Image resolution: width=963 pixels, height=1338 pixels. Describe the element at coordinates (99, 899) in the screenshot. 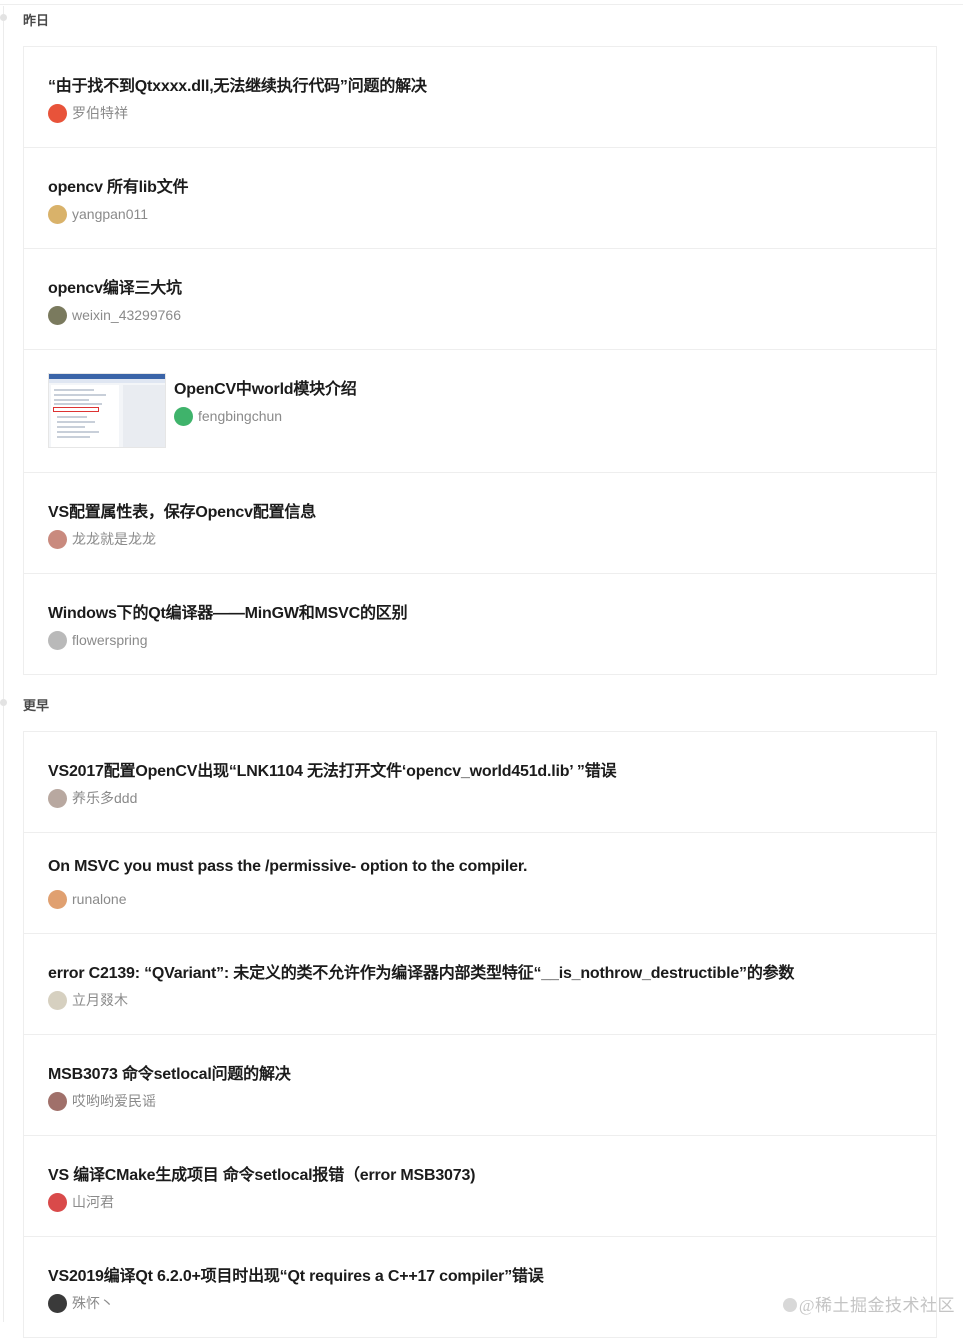

I see `author-name: runalone` at that location.